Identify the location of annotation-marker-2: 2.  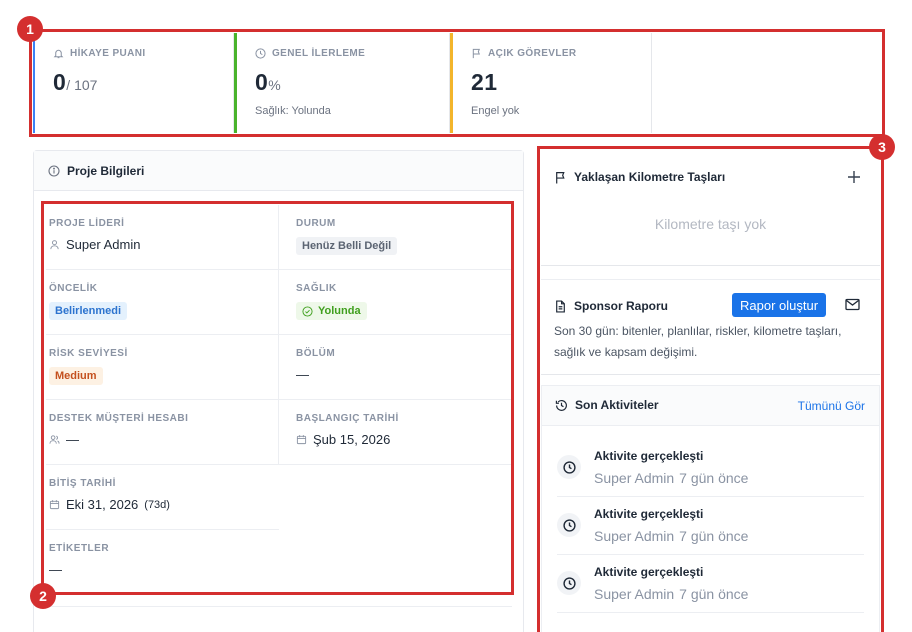
(43, 596).